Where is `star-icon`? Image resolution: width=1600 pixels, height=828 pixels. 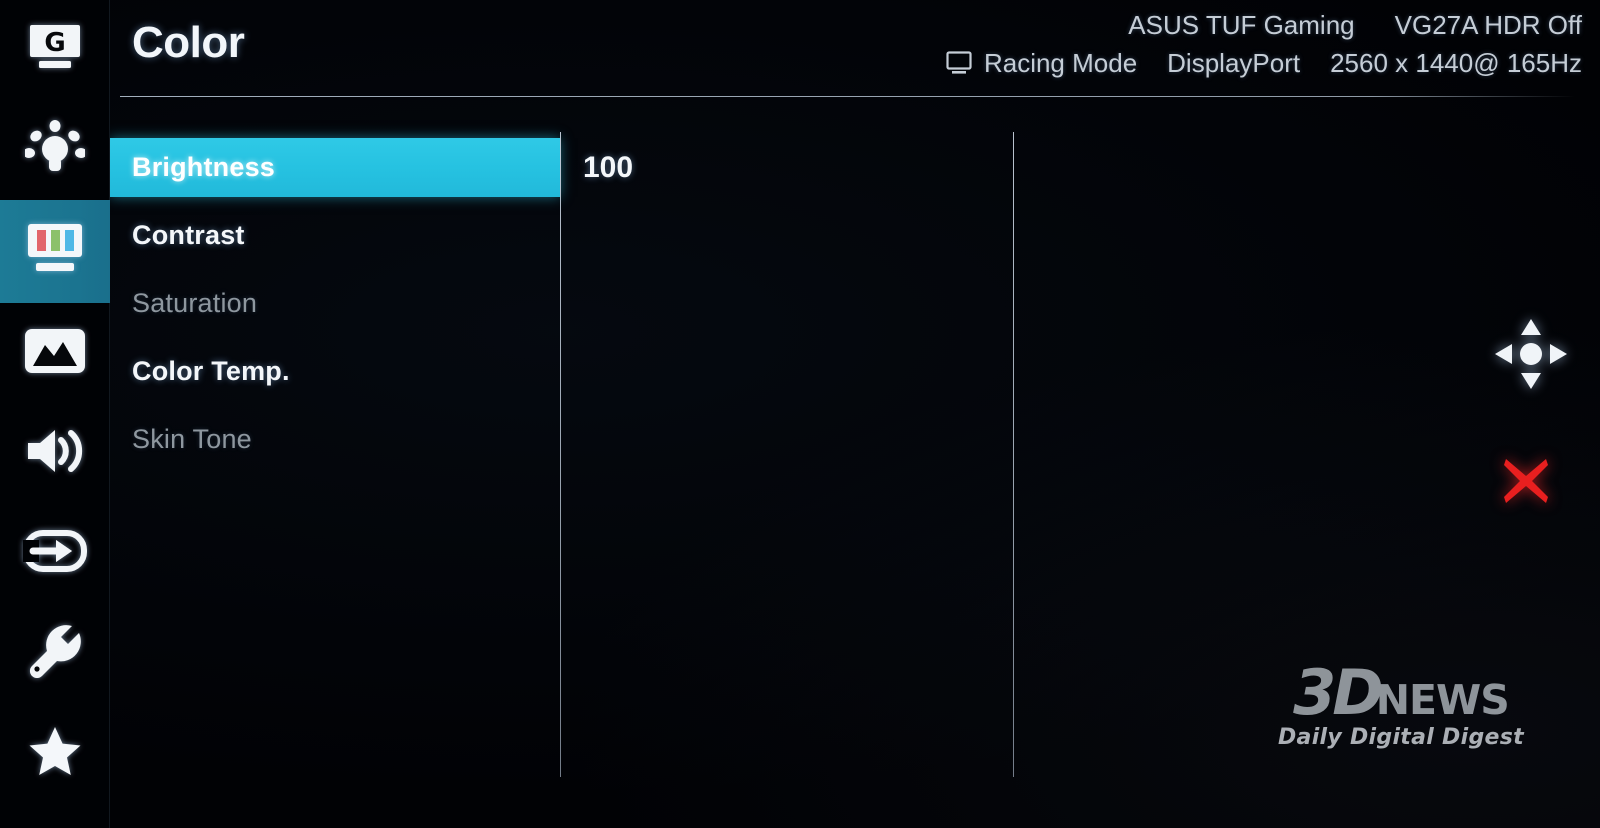 star-icon is located at coordinates (55, 753).